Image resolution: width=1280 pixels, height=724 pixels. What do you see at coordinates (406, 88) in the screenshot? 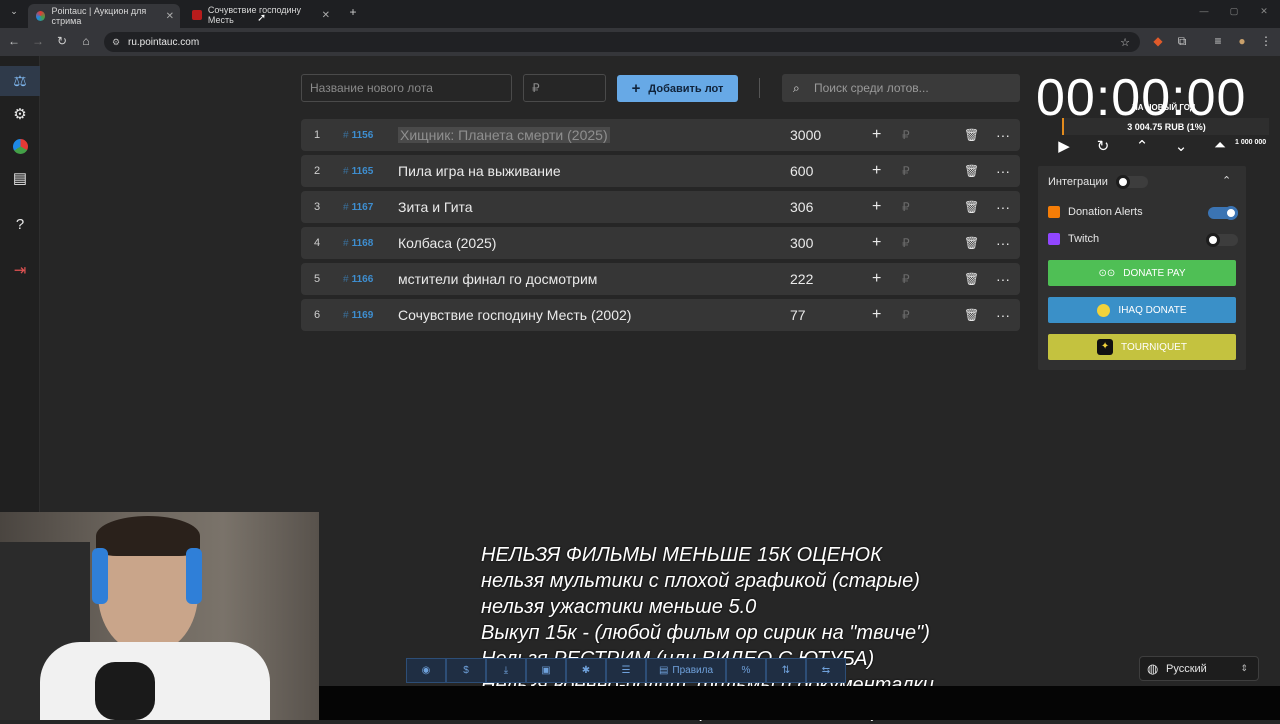
I see `new-lot-name-input: Название нового лота` at bounding box center [406, 88].